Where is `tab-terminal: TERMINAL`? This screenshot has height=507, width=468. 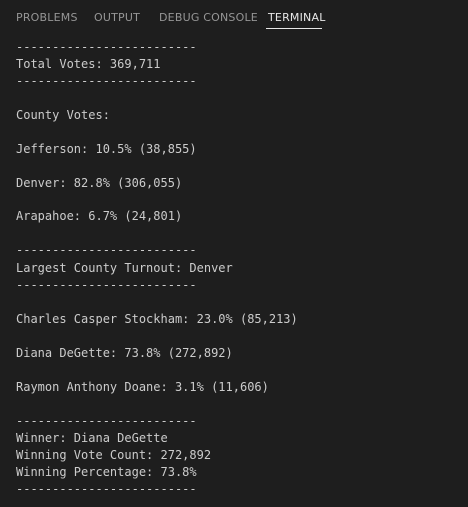
tab-terminal: TERMINAL is located at coordinates (297, 18).